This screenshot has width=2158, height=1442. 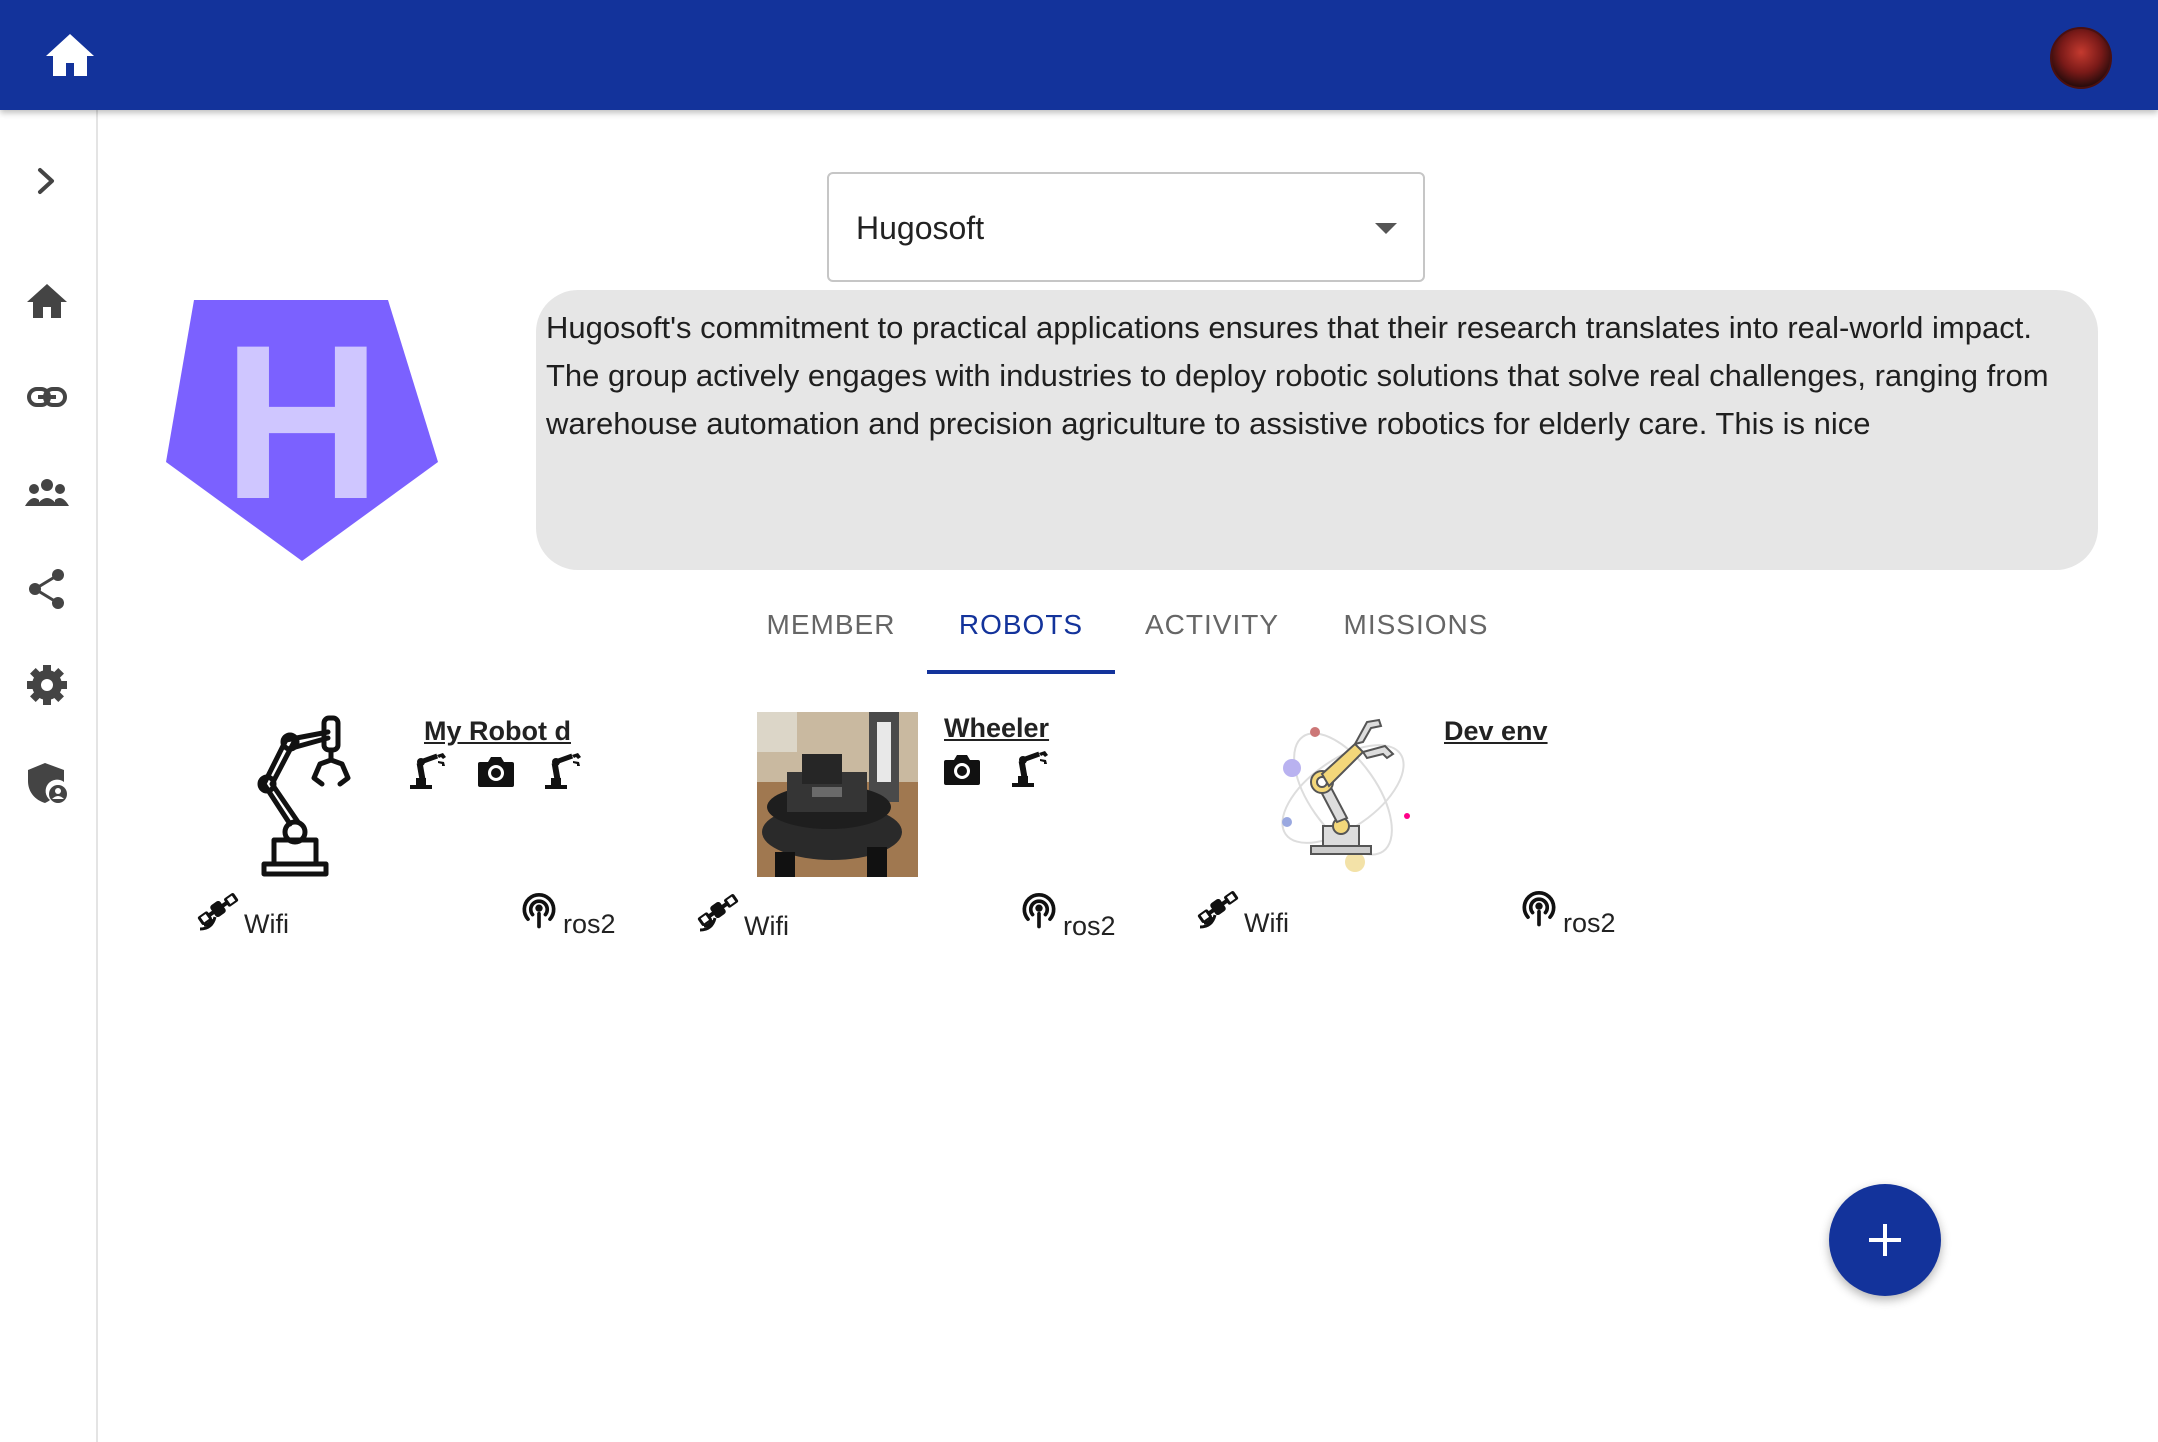 I want to click on top-app-bar, so click(x=1079, y=55).